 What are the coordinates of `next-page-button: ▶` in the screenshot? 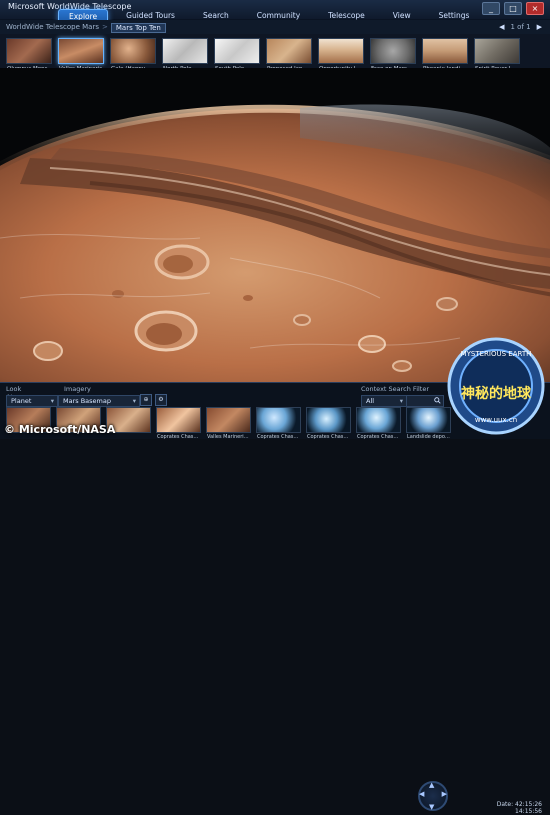 It's located at (539, 27).